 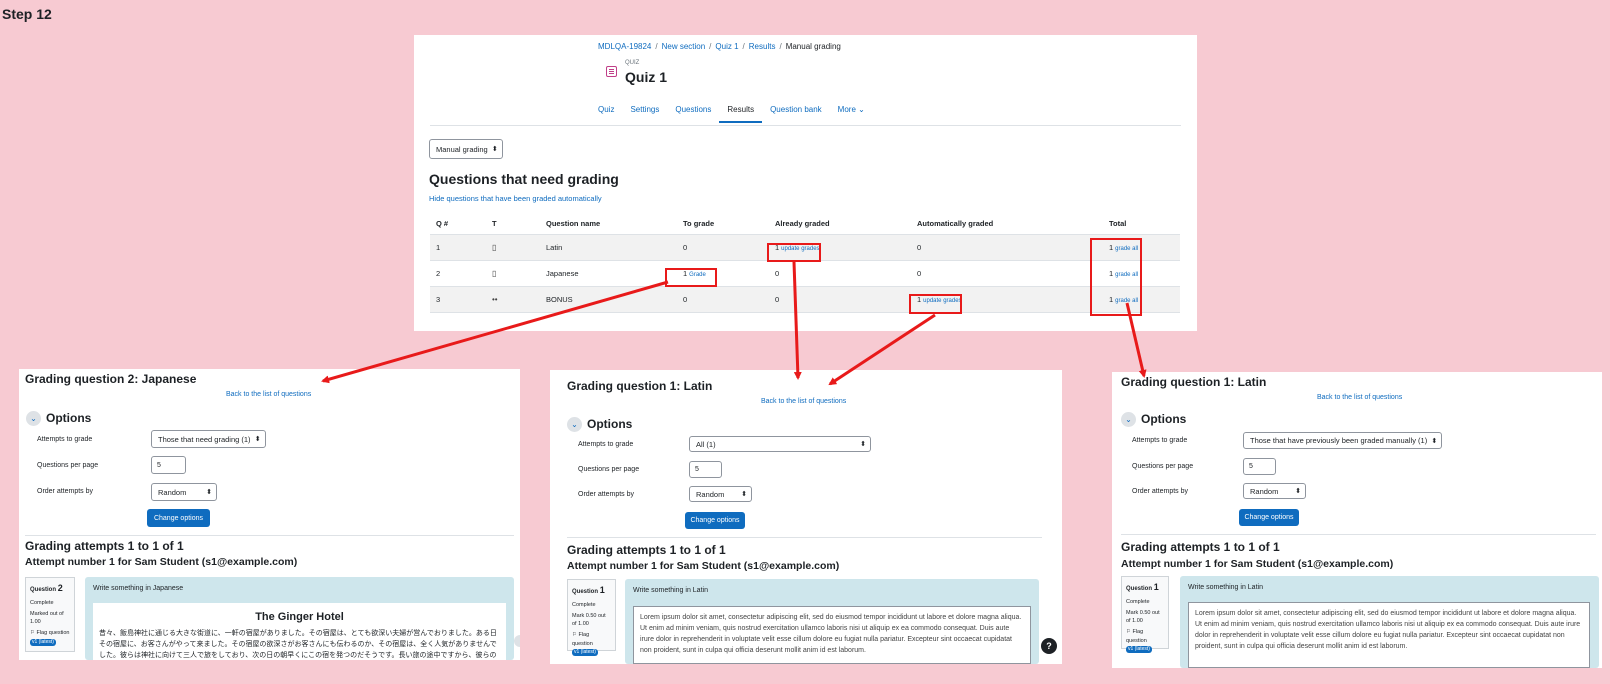 What do you see at coordinates (494, 273) in the screenshot?
I see `essay-icon: ▯` at bounding box center [494, 273].